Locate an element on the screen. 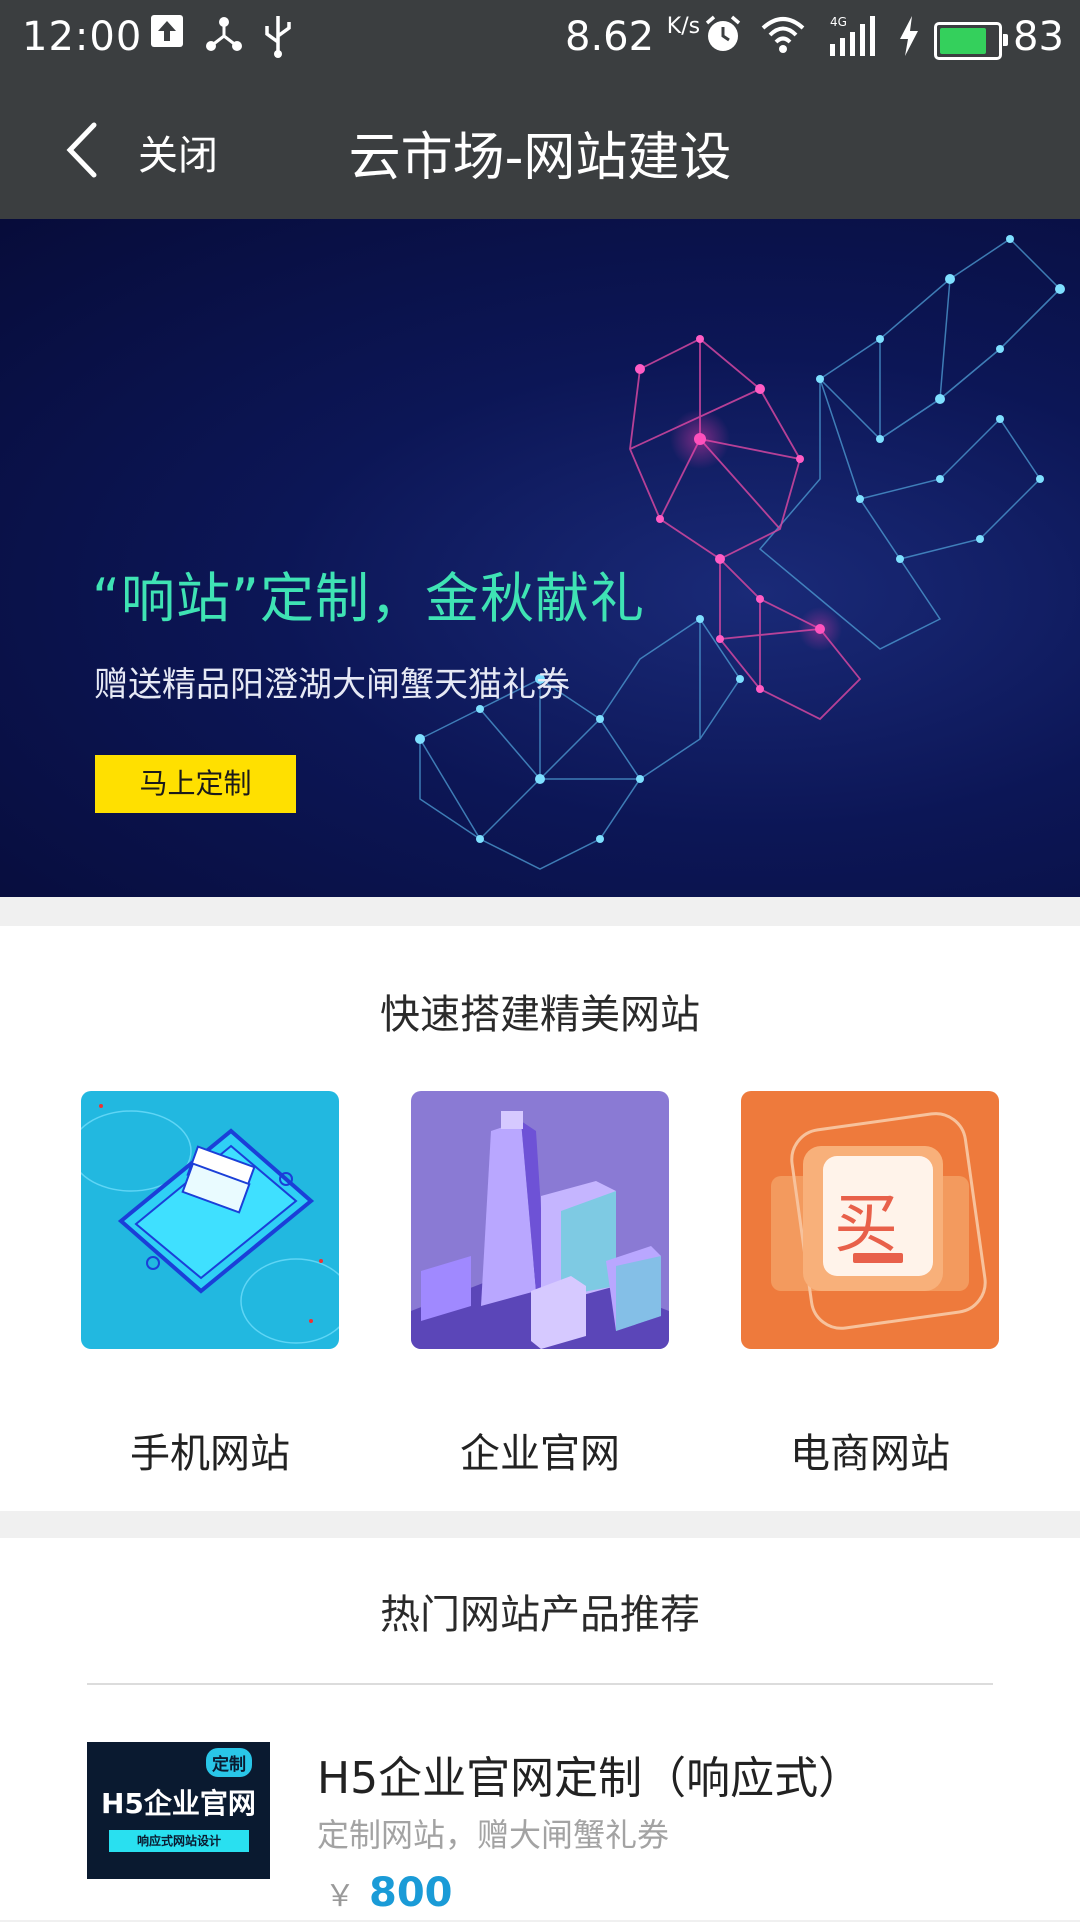 The height and width of the screenshot is (1922, 1080). product-subtitle: 定制网站，赠大闸蟹礼券 is located at coordinates (493, 1835).